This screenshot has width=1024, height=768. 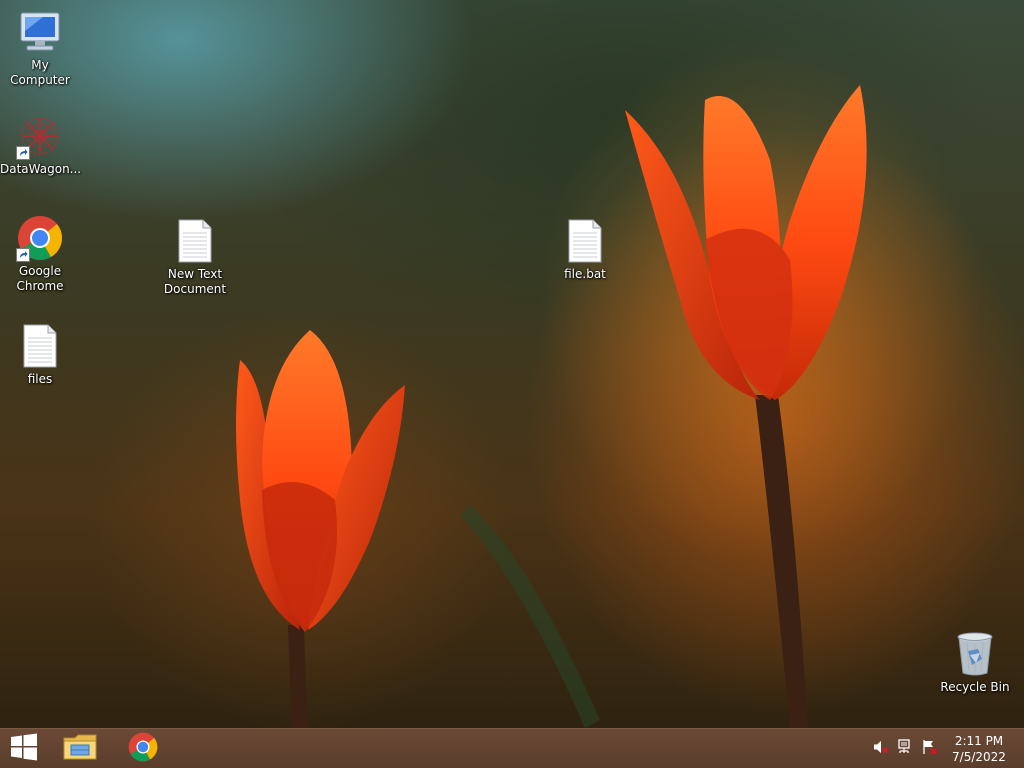 I want to click on network-icon, so click(x=906, y=749).